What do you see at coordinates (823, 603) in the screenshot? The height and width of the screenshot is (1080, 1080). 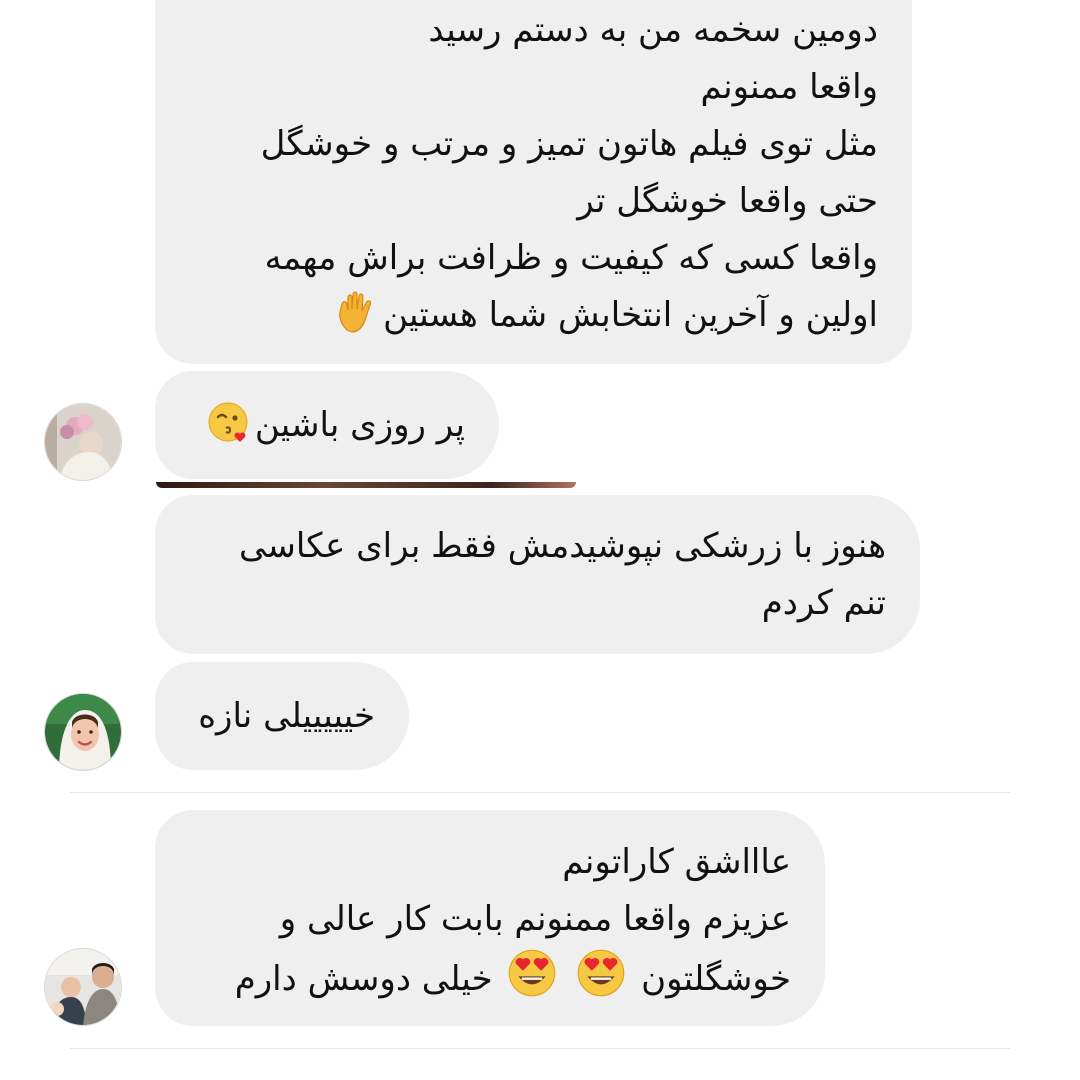 I see `message-line: تنم کردم` at bounding box center [823, 603].